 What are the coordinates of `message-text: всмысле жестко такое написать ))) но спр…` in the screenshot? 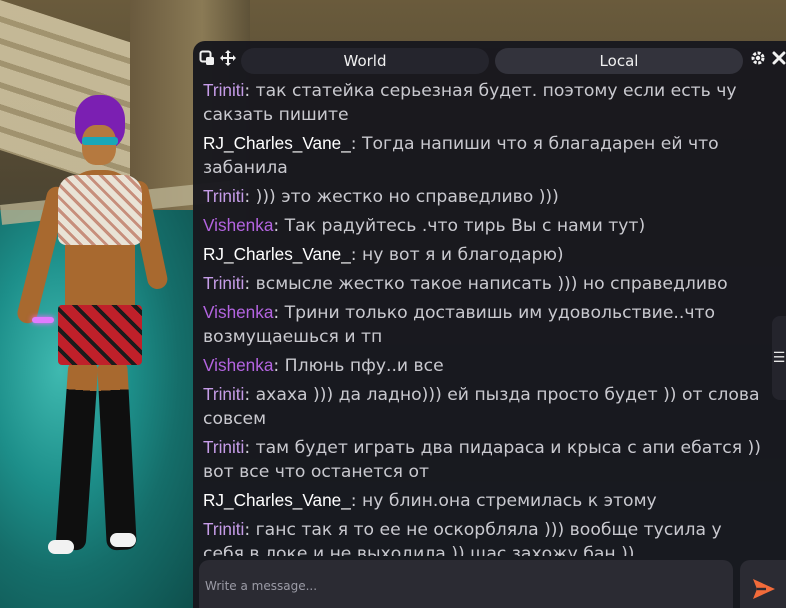 It's located at (491, 284).